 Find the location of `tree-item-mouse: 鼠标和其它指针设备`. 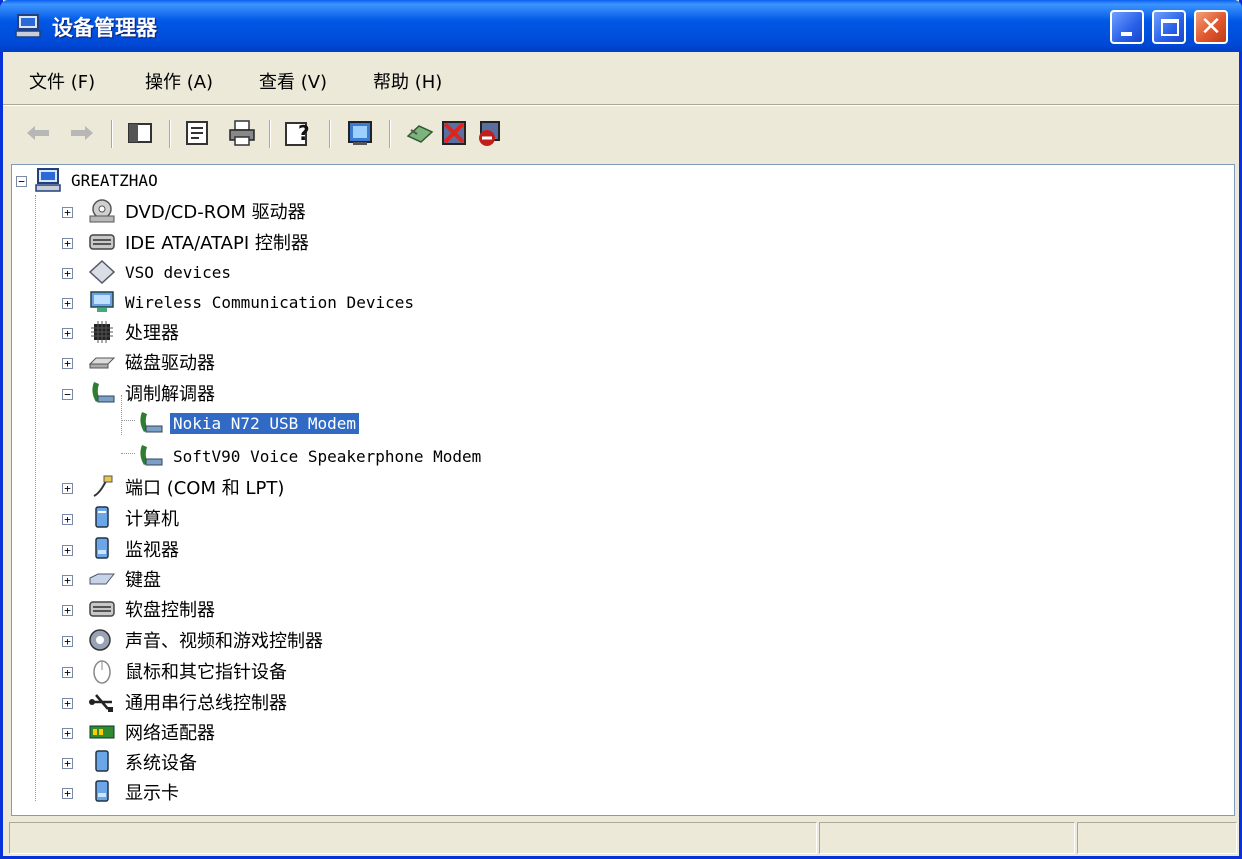

tree-item-mouse: 鼠标和其它指针设备 is located at coordinates (189, 671).